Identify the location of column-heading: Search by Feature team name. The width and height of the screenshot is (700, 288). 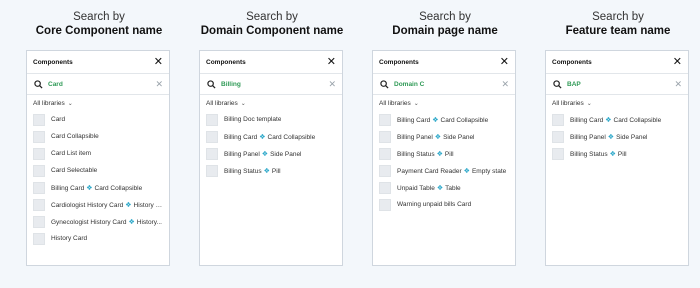
(618, 31).